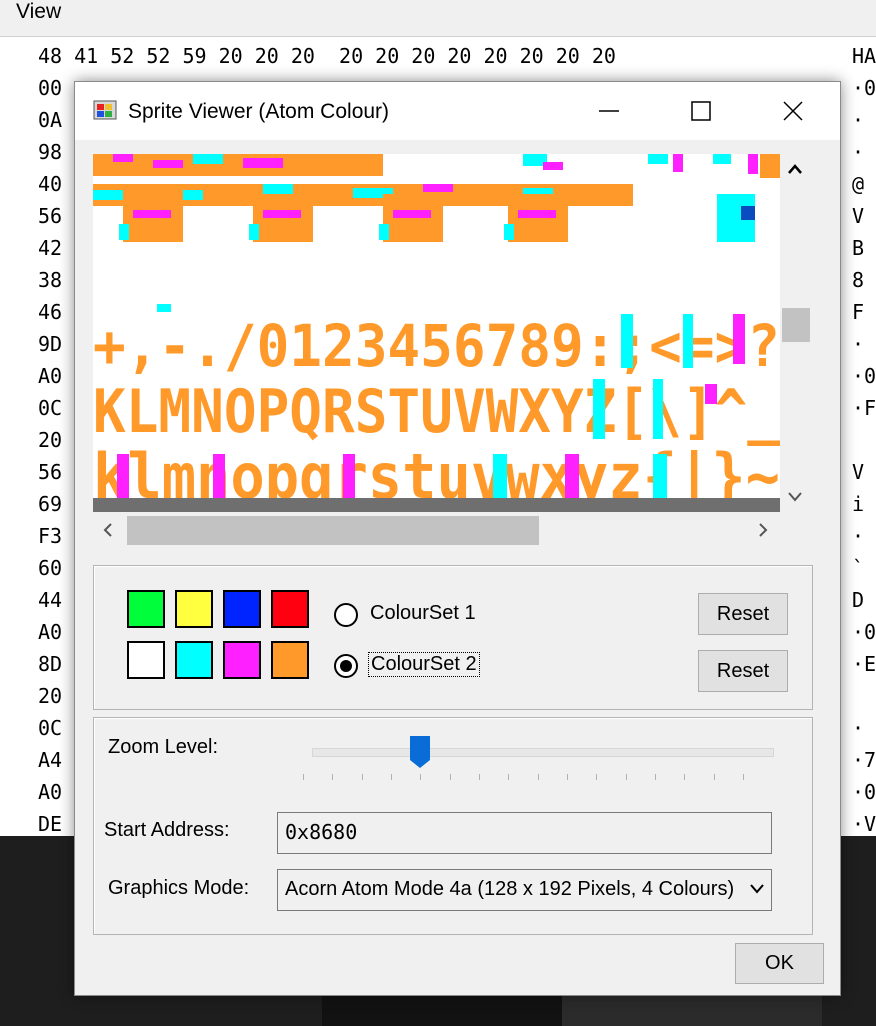  I want to click on ok-button: OK, so click(779, 963).